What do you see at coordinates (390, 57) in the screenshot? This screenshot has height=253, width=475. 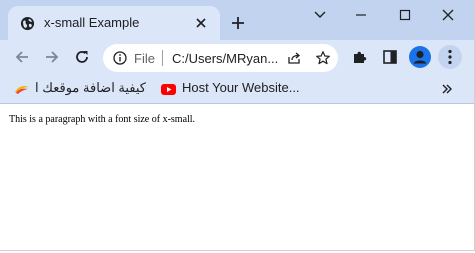 I see `side-panel-icon` at bounding box center [390, 57].